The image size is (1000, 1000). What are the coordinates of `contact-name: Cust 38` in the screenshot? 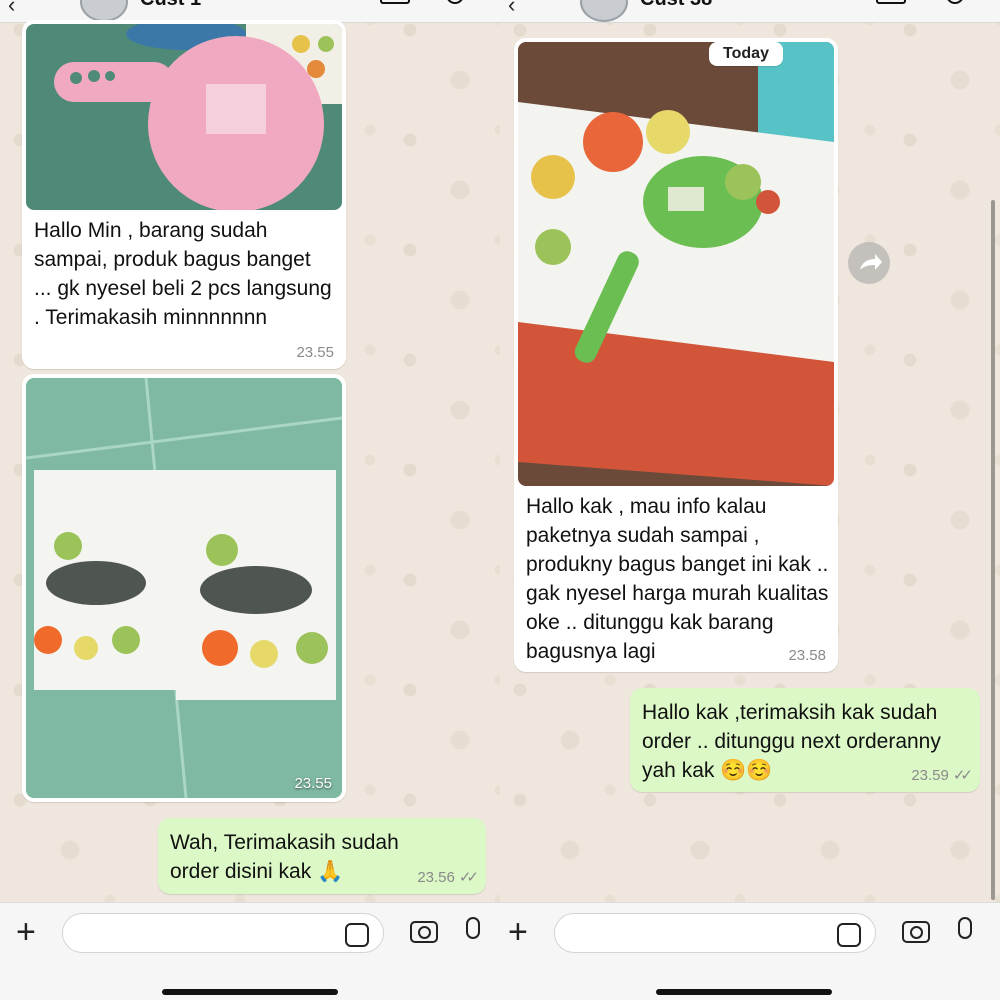 It's located at (676, 5).